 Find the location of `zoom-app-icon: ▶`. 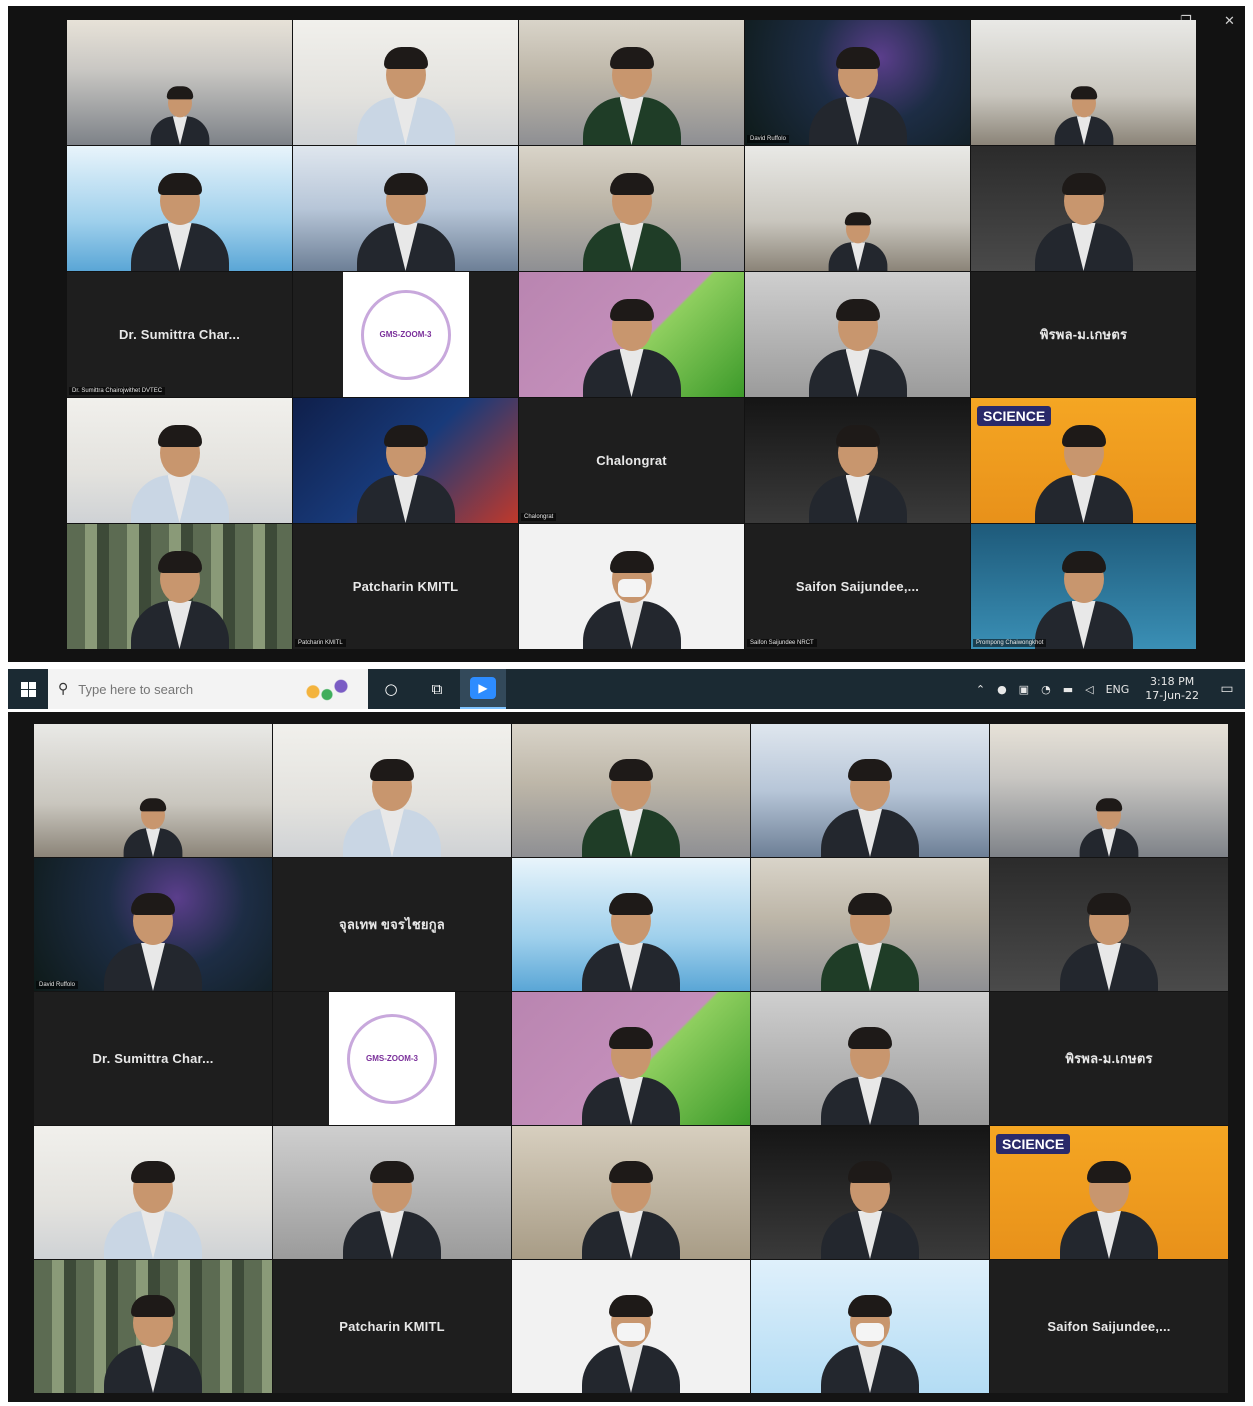

zoom-app-icon: ▶ is located at coordinates (483, 688).